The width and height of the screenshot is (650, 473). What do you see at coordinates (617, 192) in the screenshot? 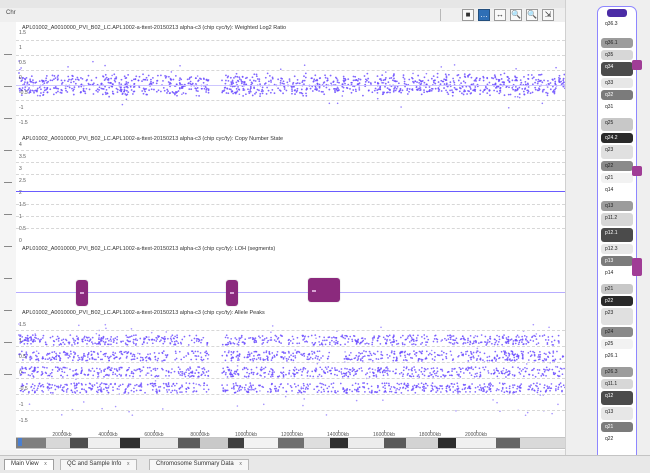
I see `ideogram-band: q14` at bounding box center [617, 192].